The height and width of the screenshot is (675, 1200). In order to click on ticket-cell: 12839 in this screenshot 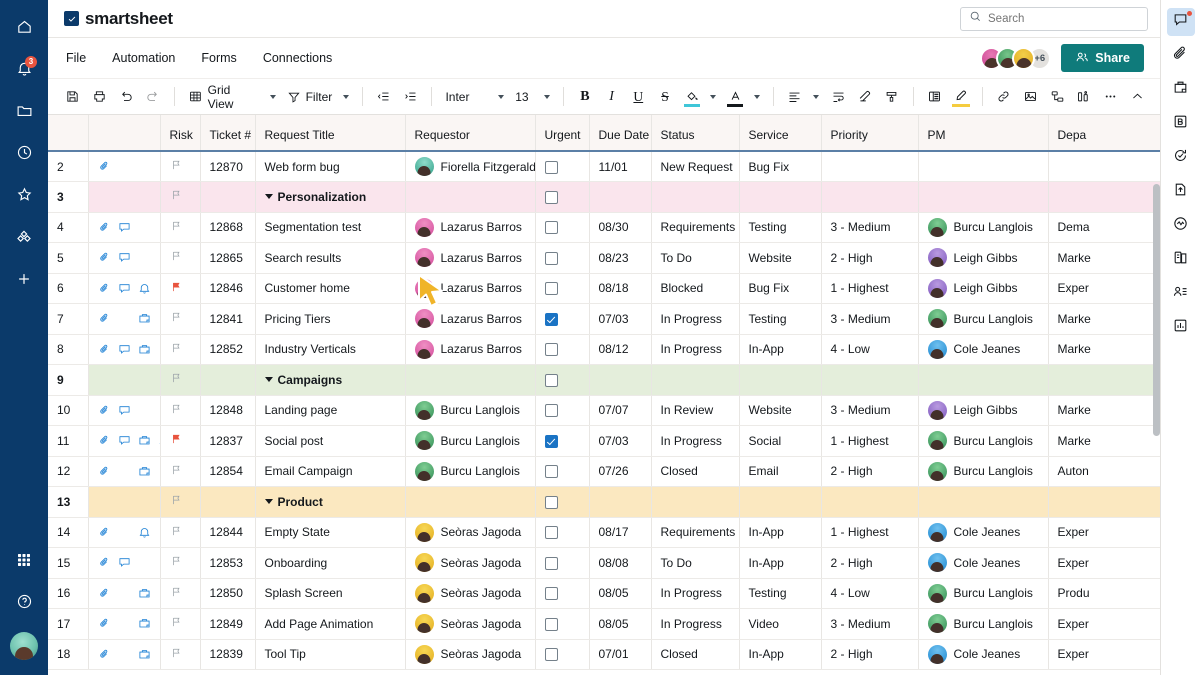, I will do `click(228, 654)`.